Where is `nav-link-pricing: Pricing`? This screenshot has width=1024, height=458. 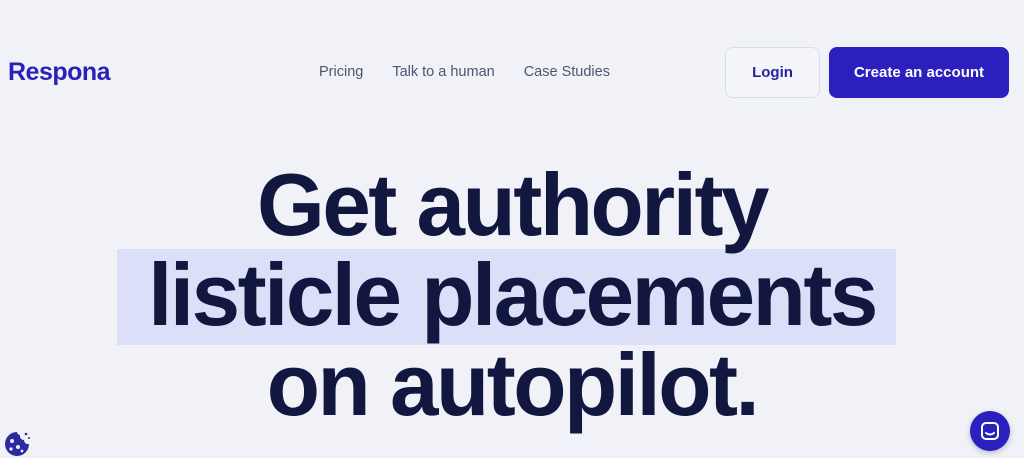 nav-link-pricing: Pricing is located at coordinates (341, 72).